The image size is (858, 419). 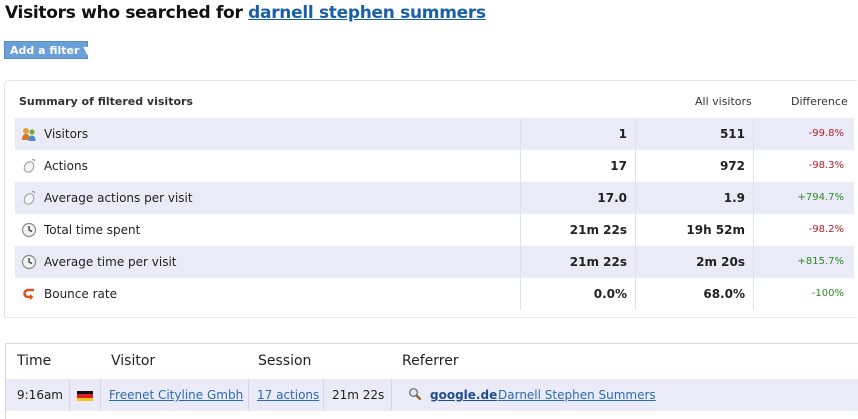 I want to click on difference-value: -98.3%, so click(x=803, y=166).